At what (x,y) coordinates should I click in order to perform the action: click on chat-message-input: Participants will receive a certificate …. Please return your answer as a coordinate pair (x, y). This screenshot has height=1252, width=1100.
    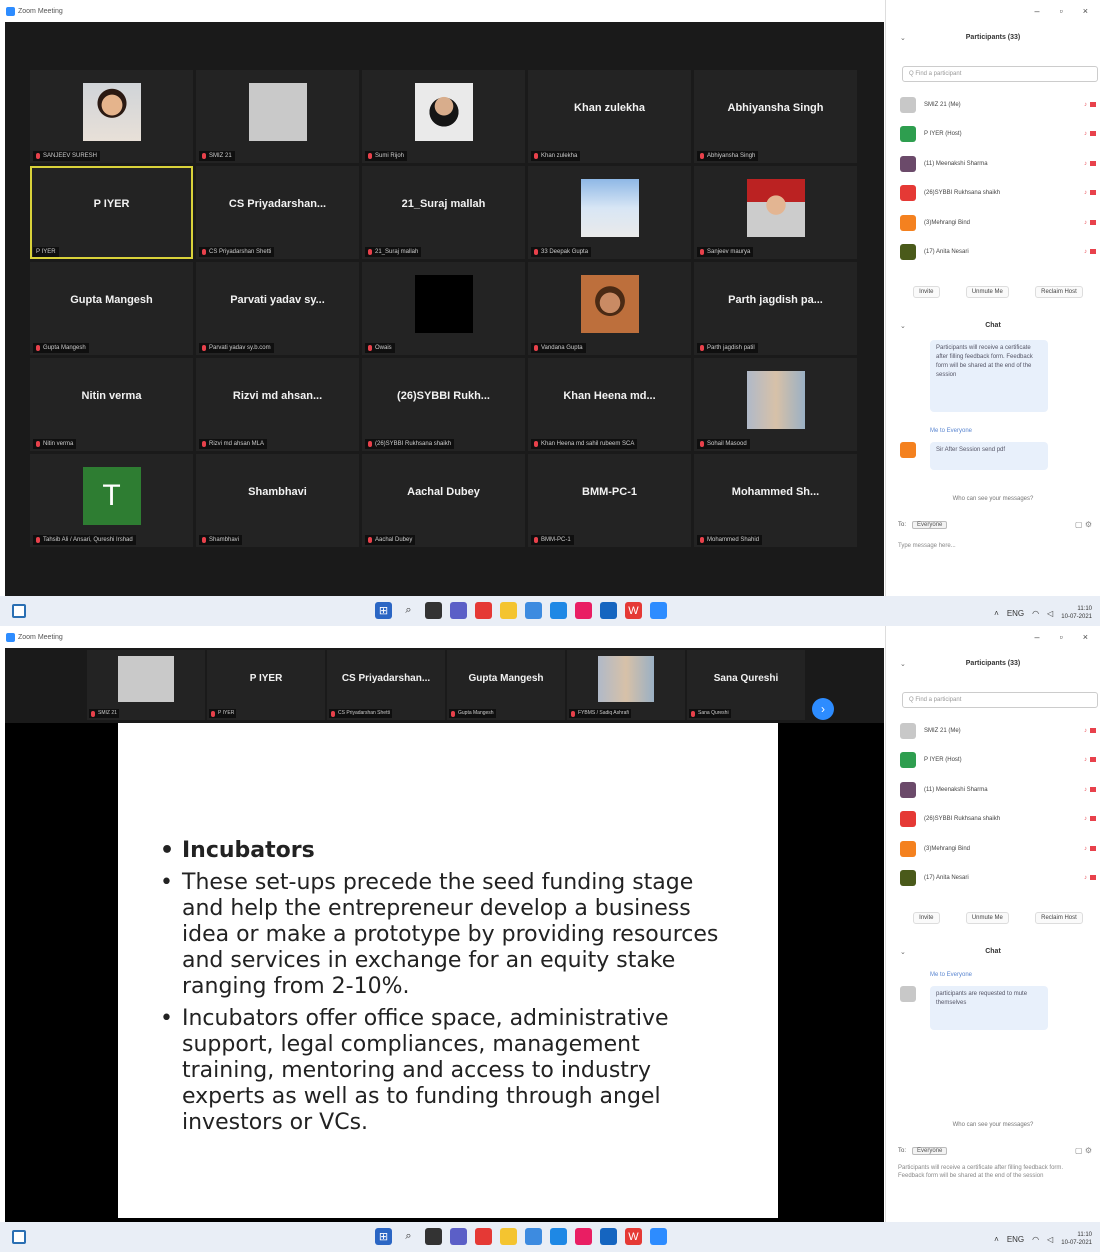
    Looking at the image, I should click on (994, 1172).